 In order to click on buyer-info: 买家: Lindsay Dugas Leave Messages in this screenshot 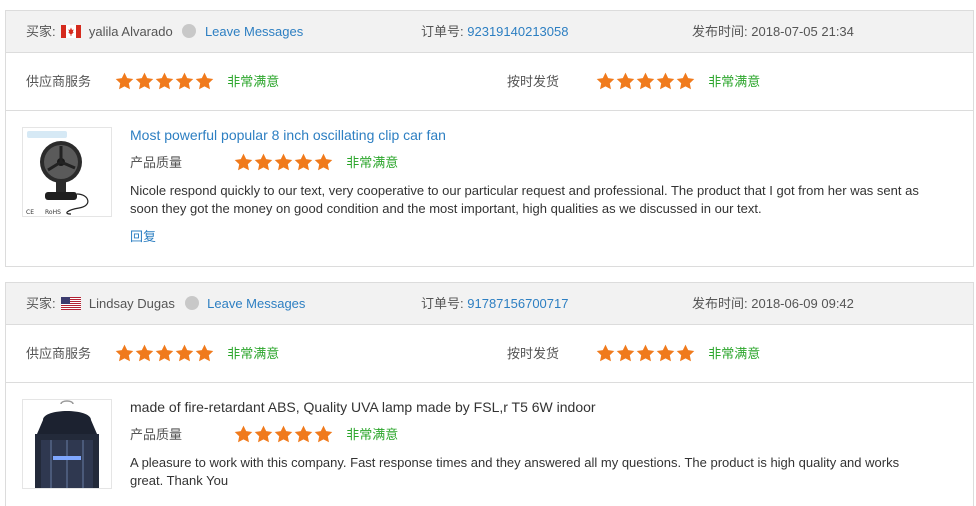, I will do `click(165, 303)`.